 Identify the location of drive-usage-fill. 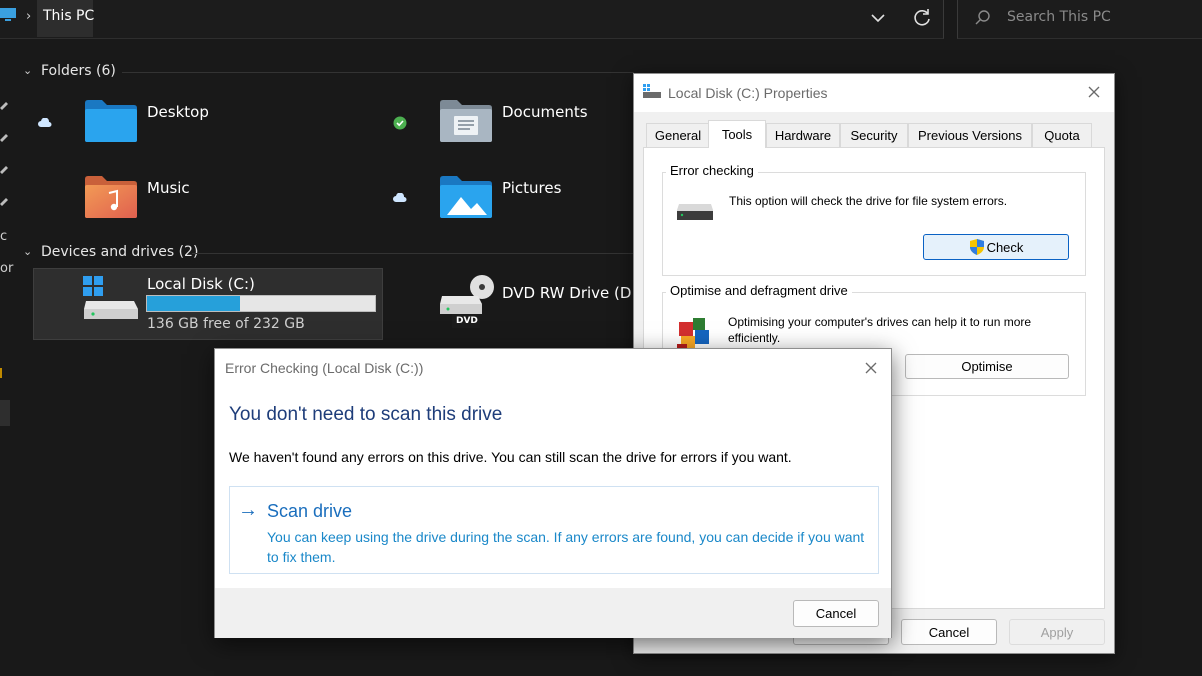
(194, 303).